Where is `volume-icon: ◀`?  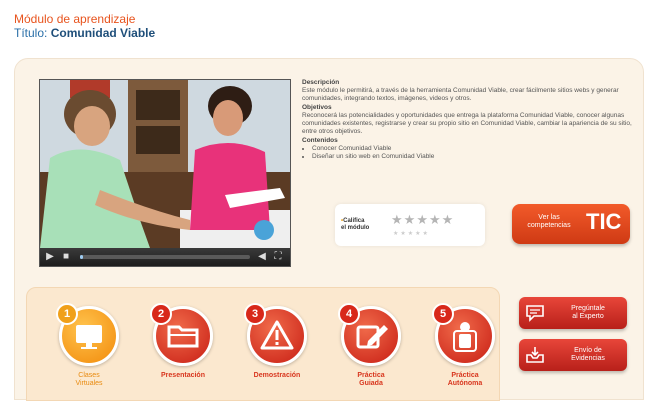 volume-icon: ◀ is located at coordinates (262, 257).